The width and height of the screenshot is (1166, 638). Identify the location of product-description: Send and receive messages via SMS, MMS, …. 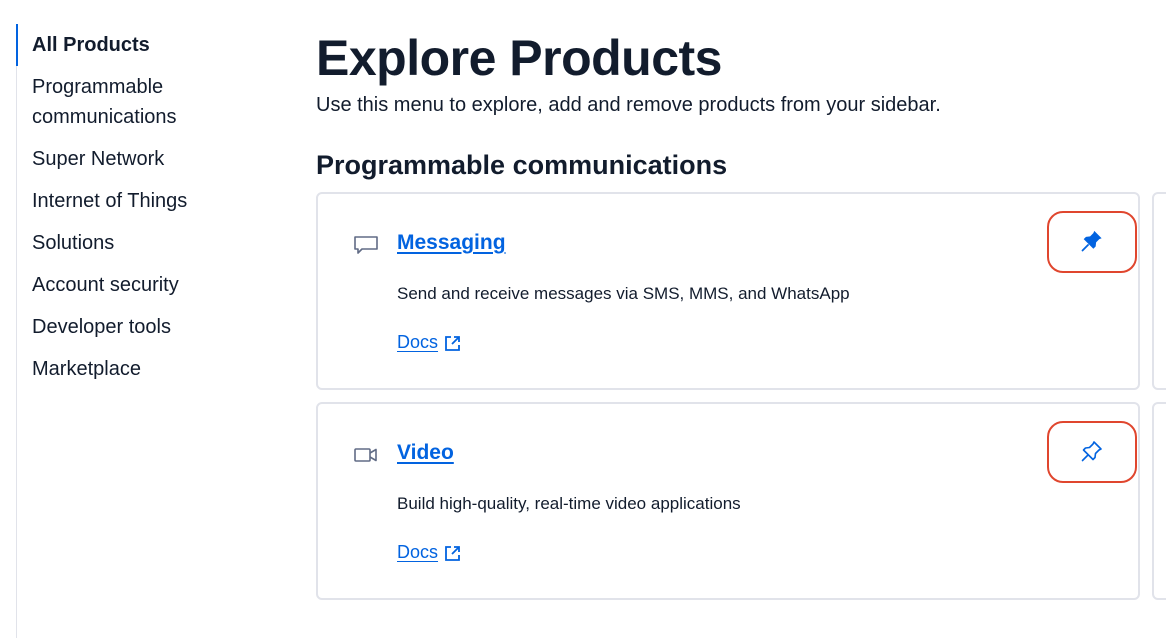
(623, 293).